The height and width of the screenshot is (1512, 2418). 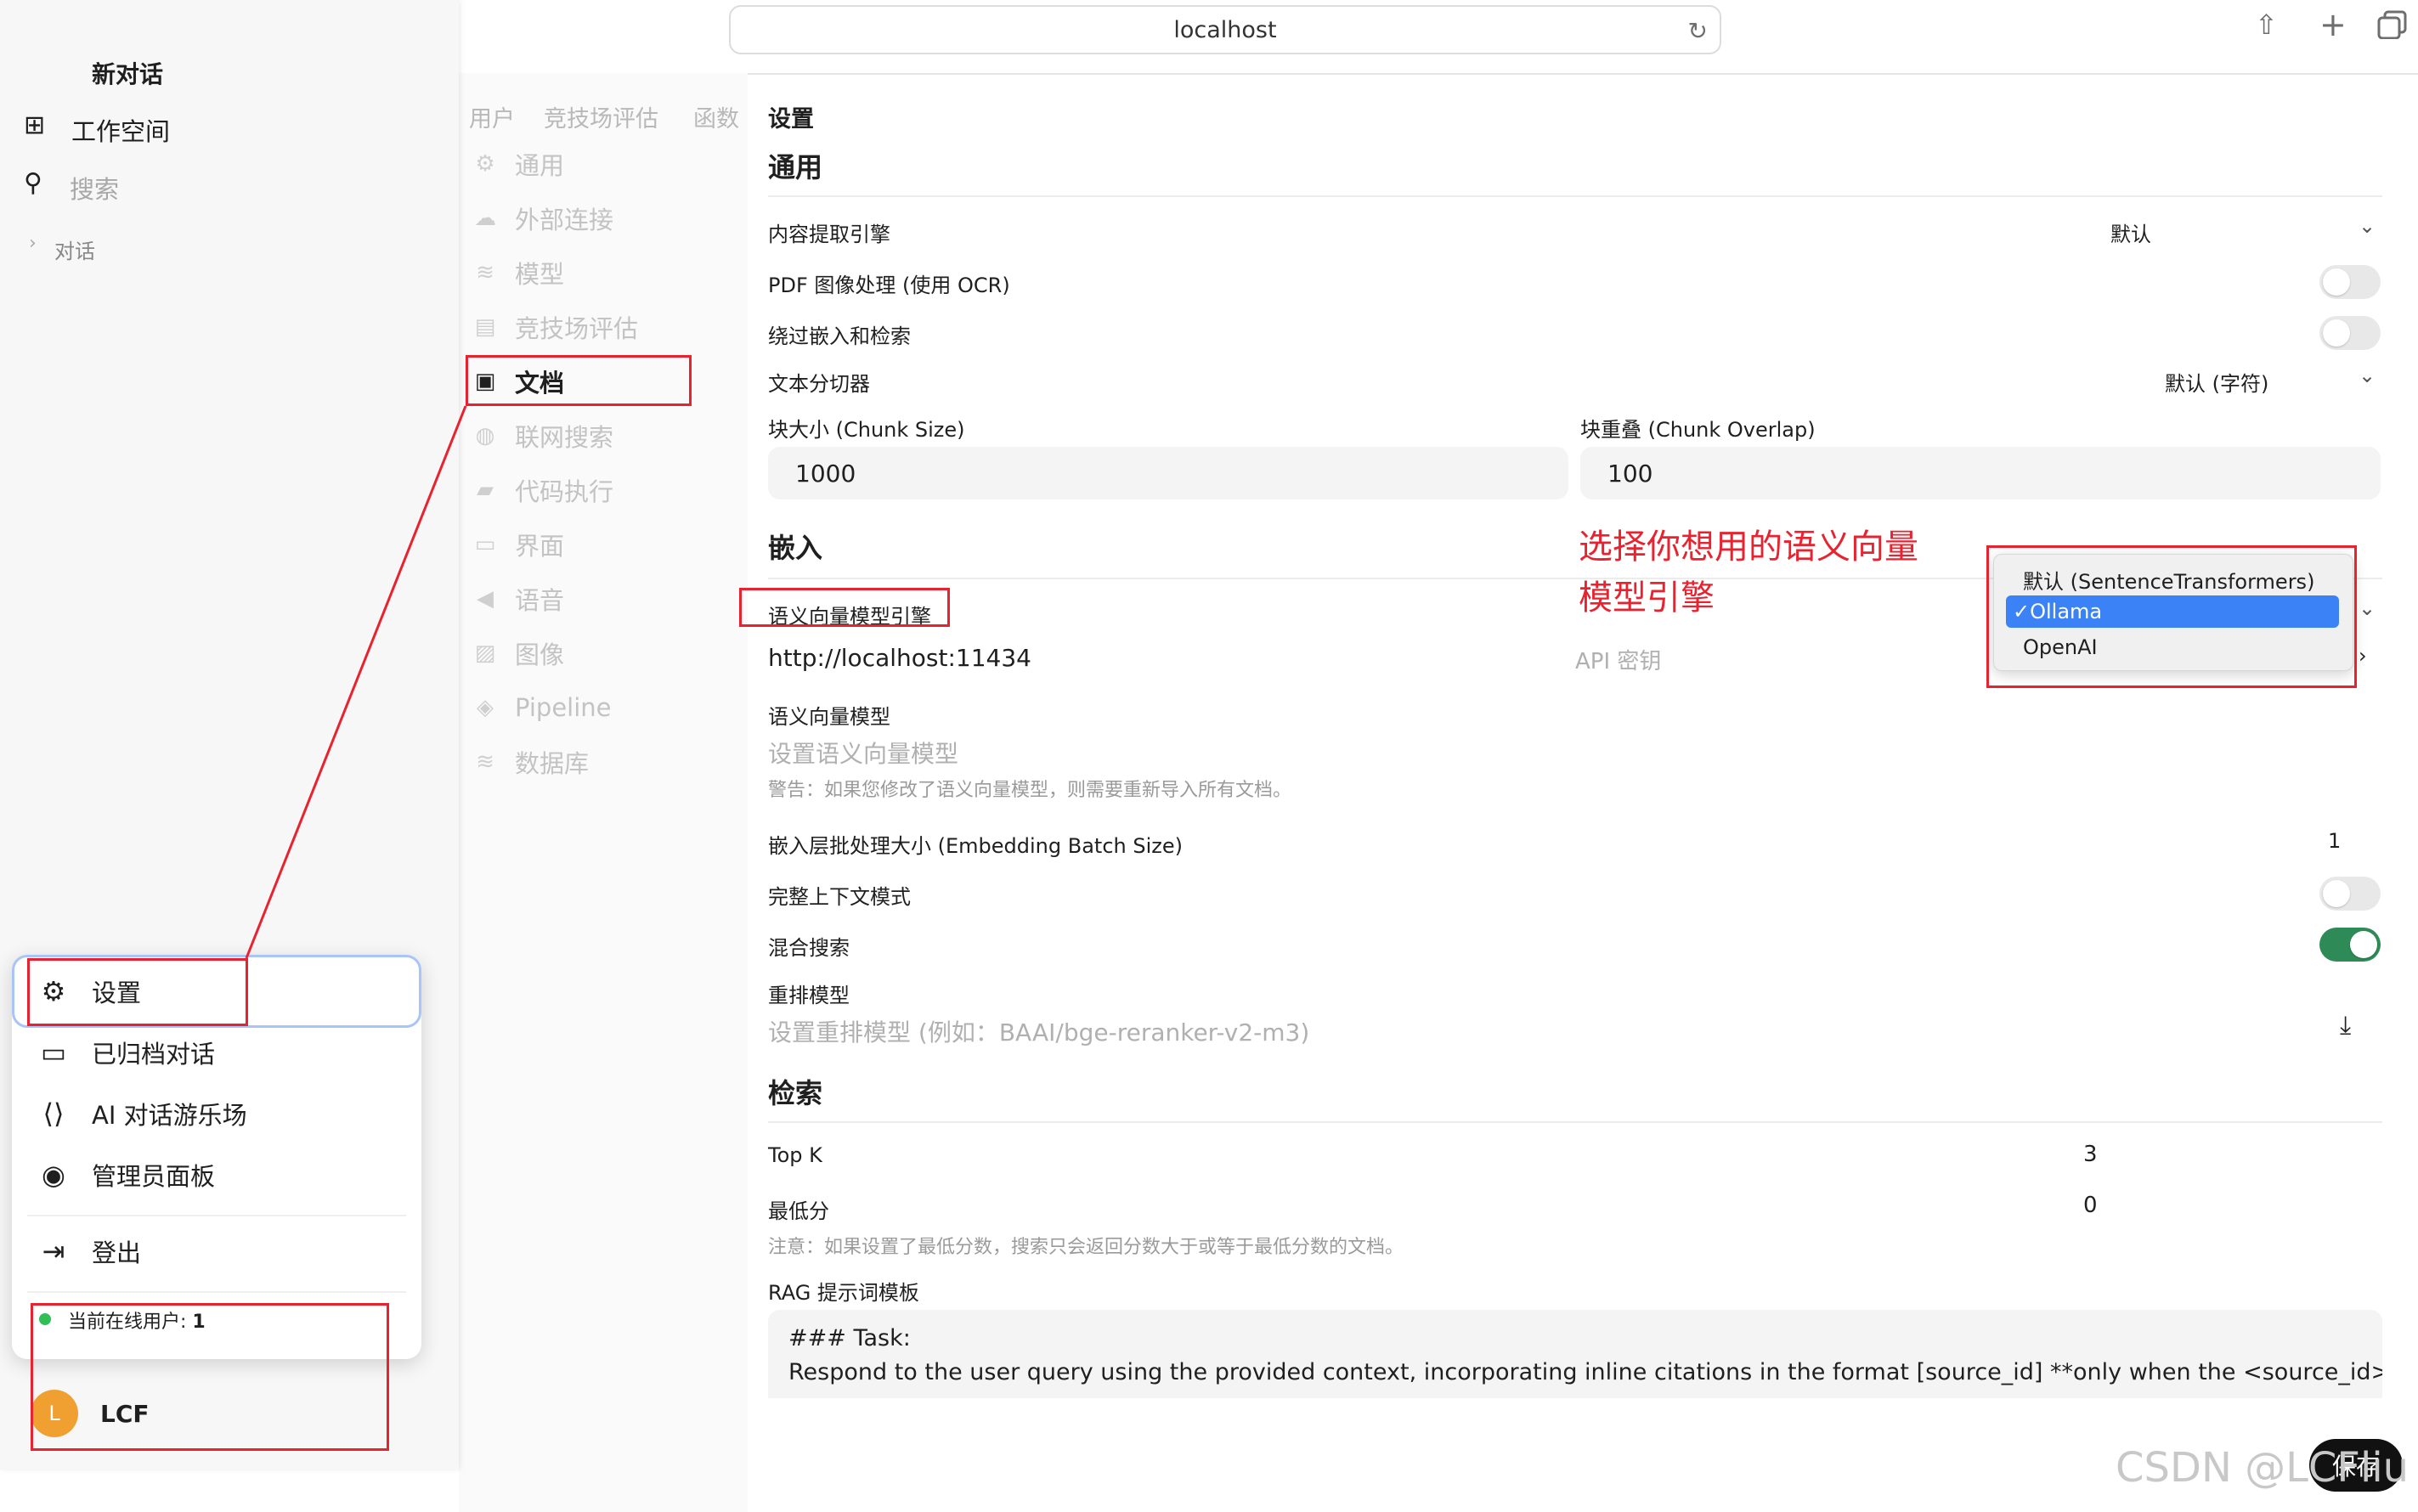 I want to click on watermark: CSDN @LCFliu, so click(x=2263, y=1468).